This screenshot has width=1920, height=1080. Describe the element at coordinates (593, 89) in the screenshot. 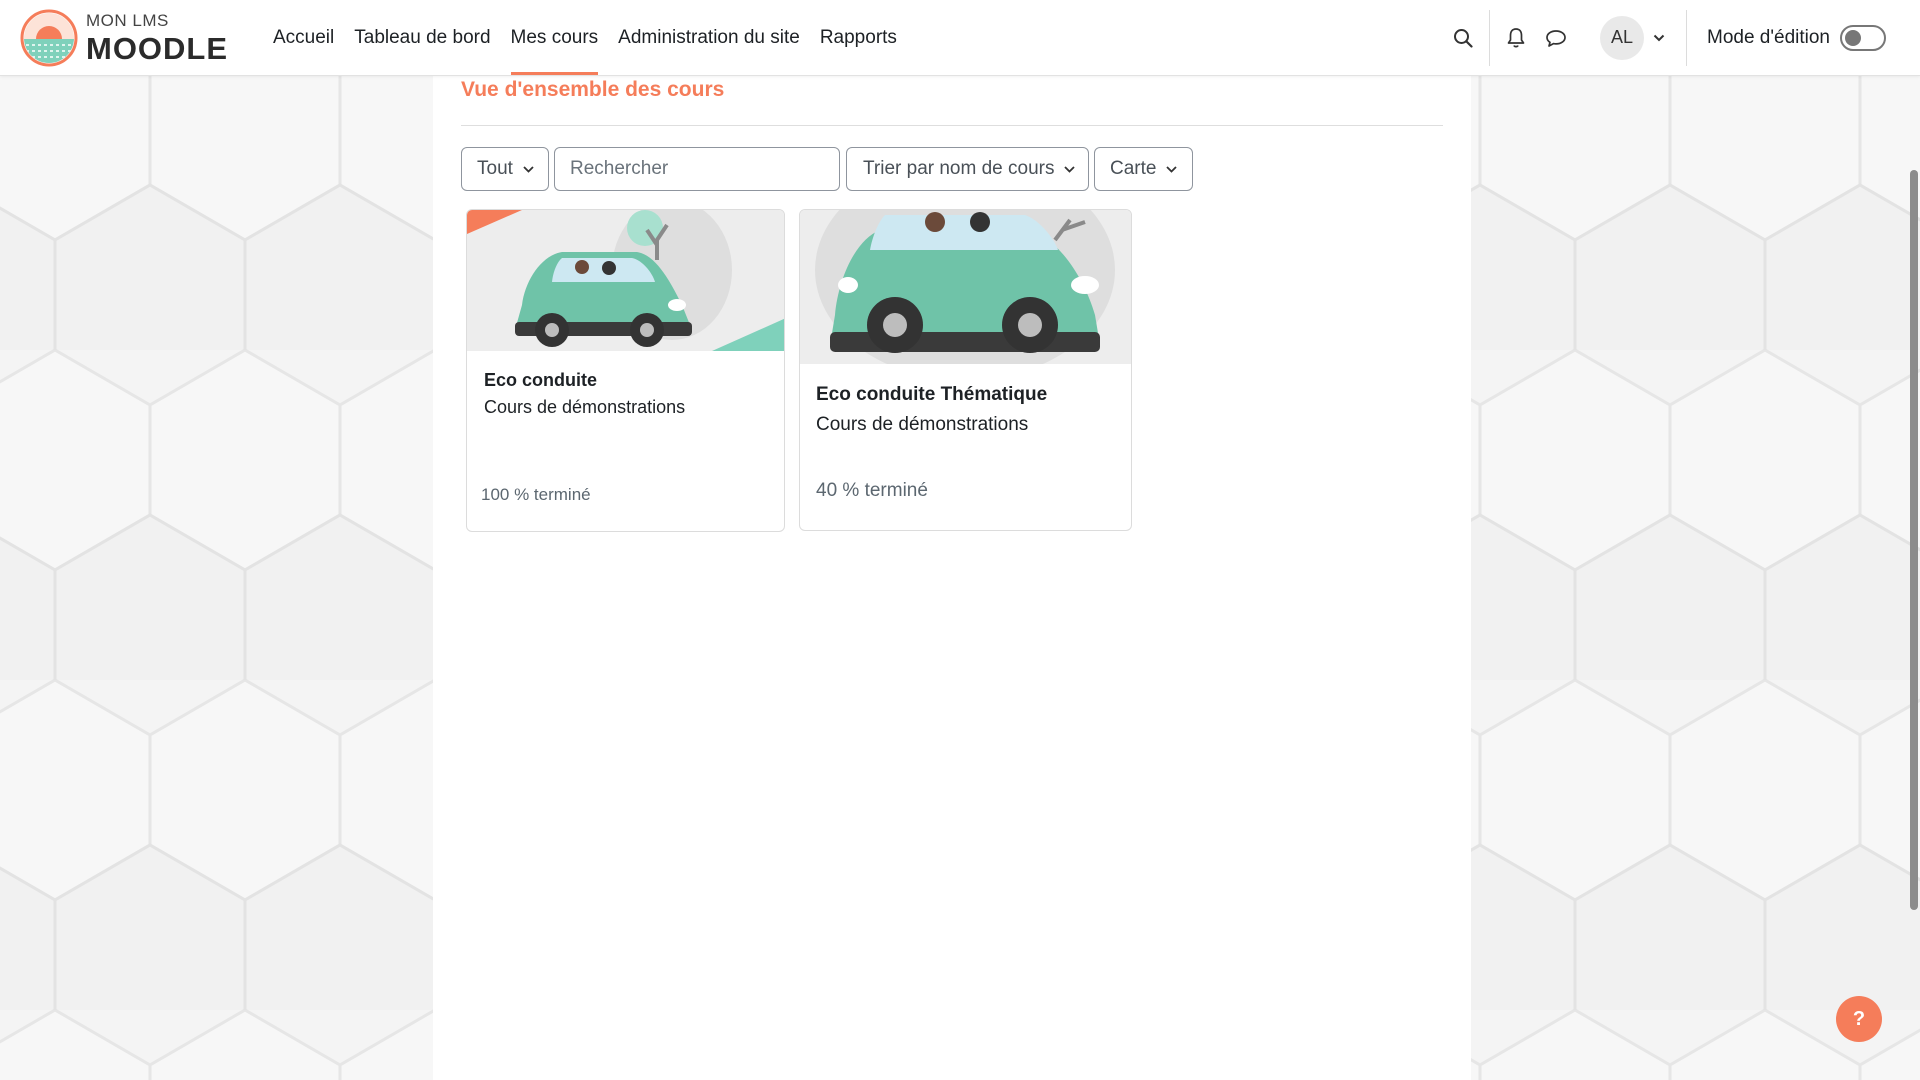

I see `course-overview-title: Vue d'ensemble des cours` at that location.